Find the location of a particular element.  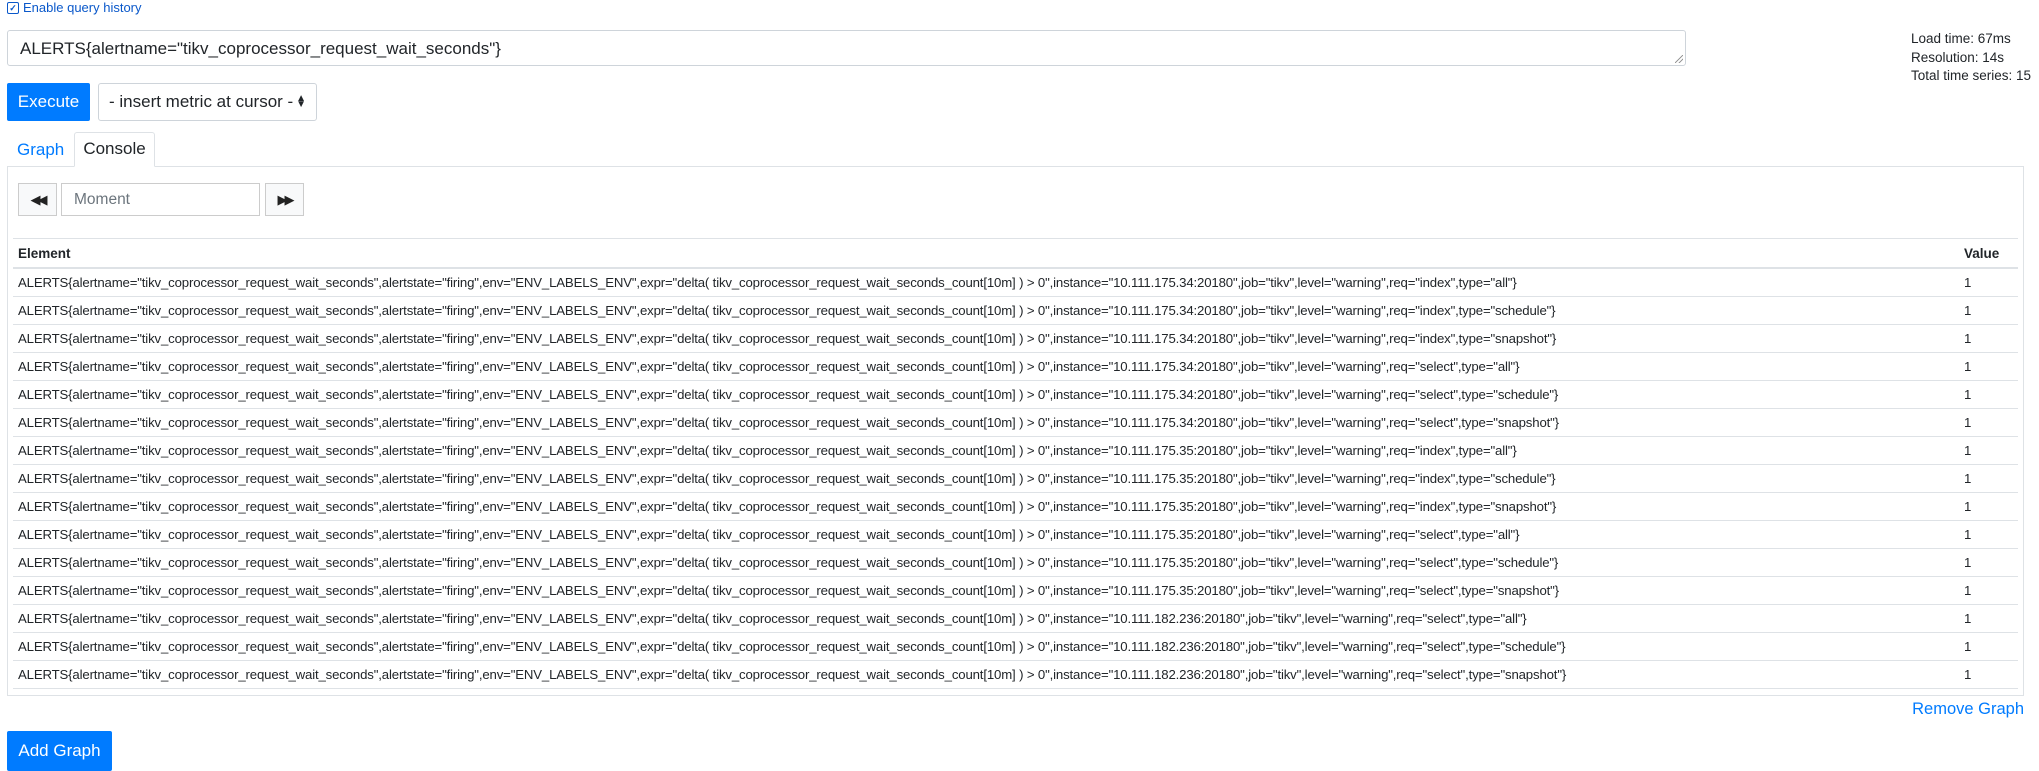

forward-icon: ▶▶ is located at coordinates (286, 199).